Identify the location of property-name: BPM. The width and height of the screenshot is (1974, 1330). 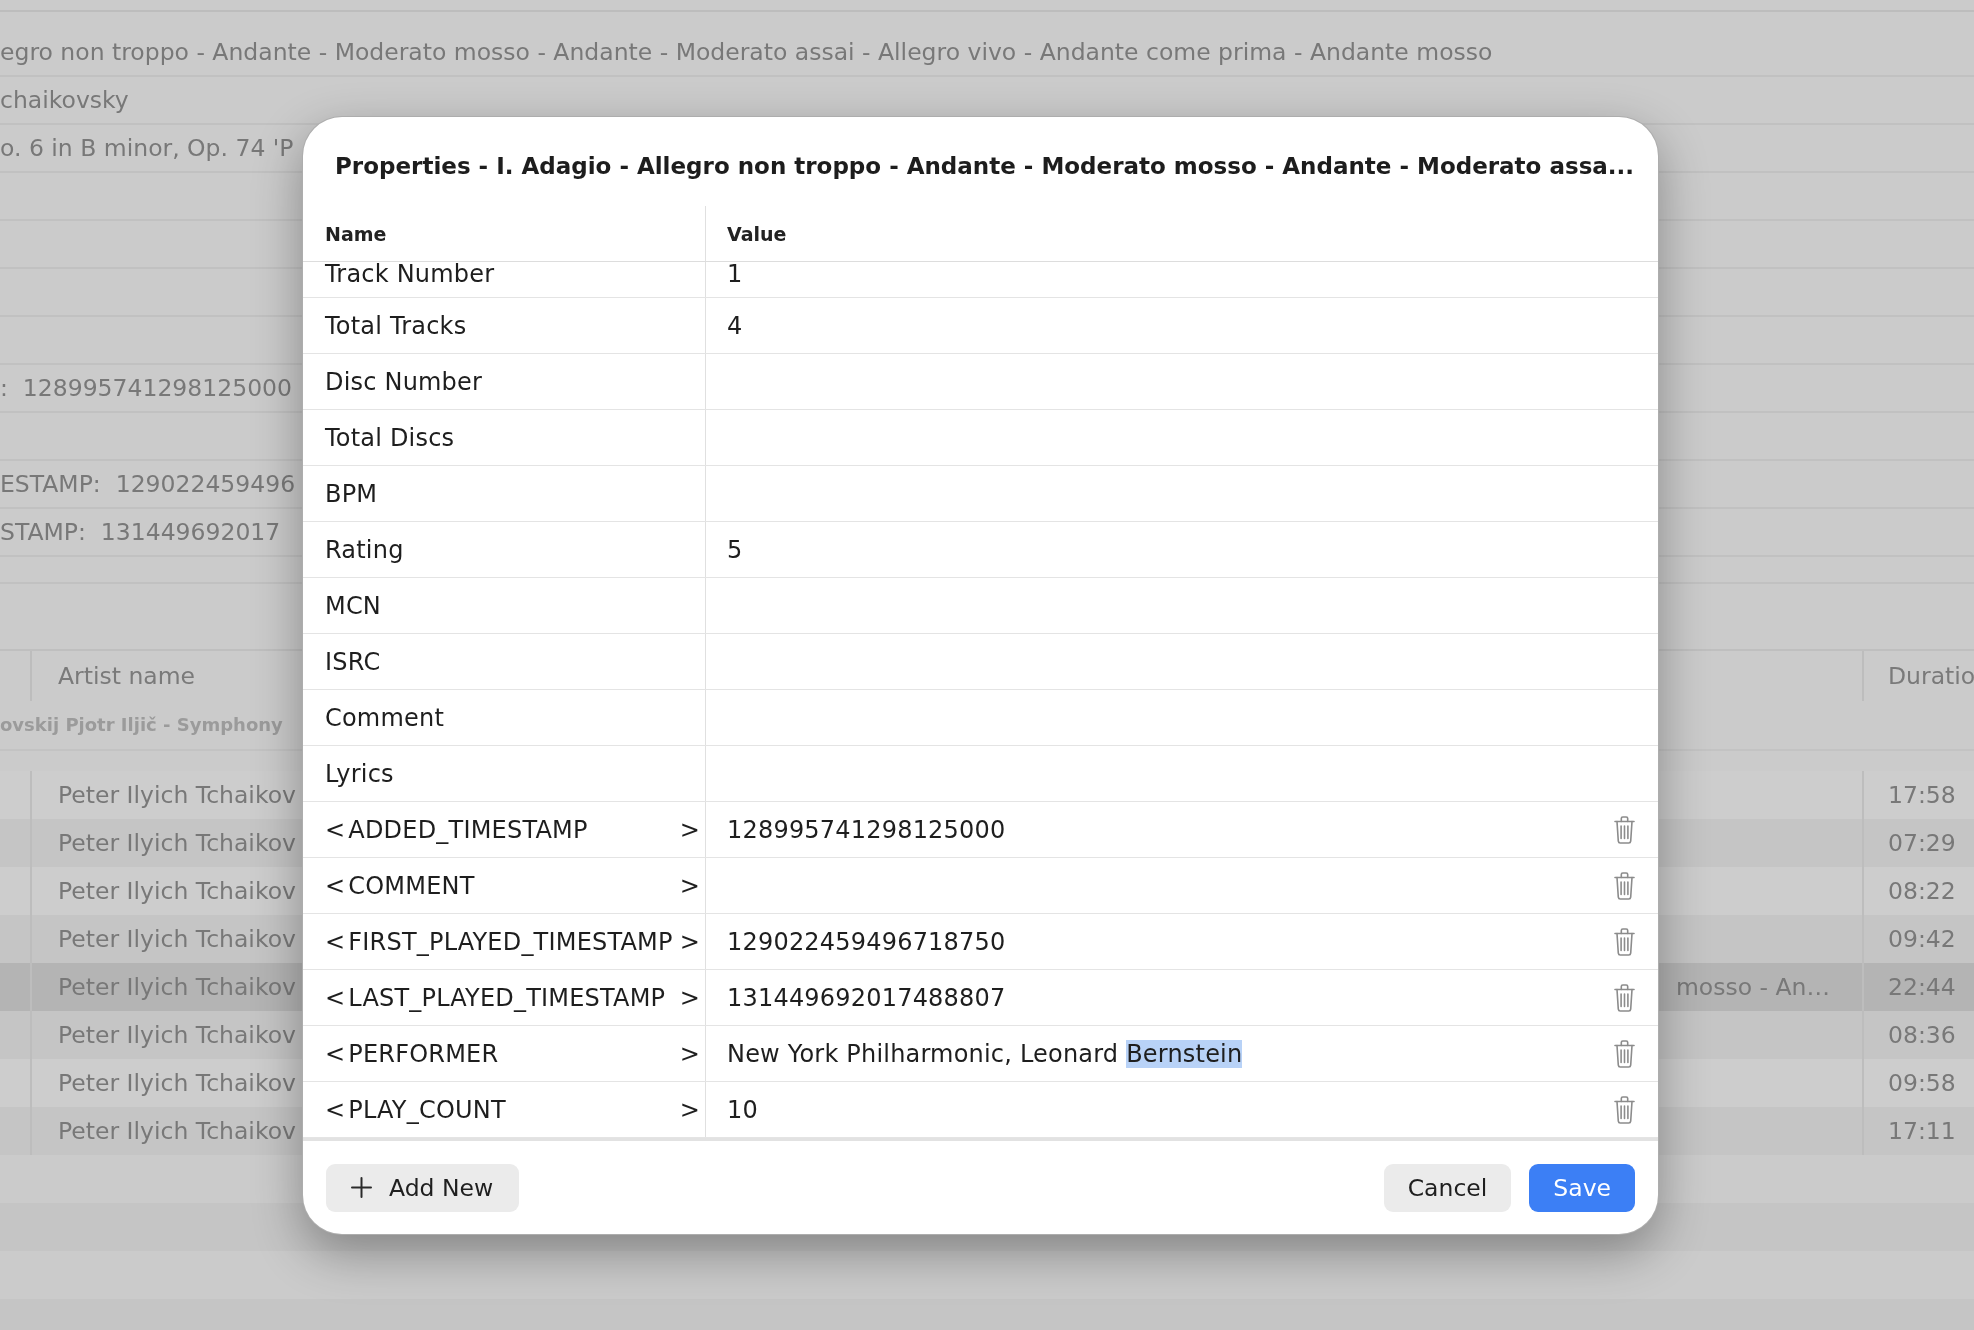
(351, 493).